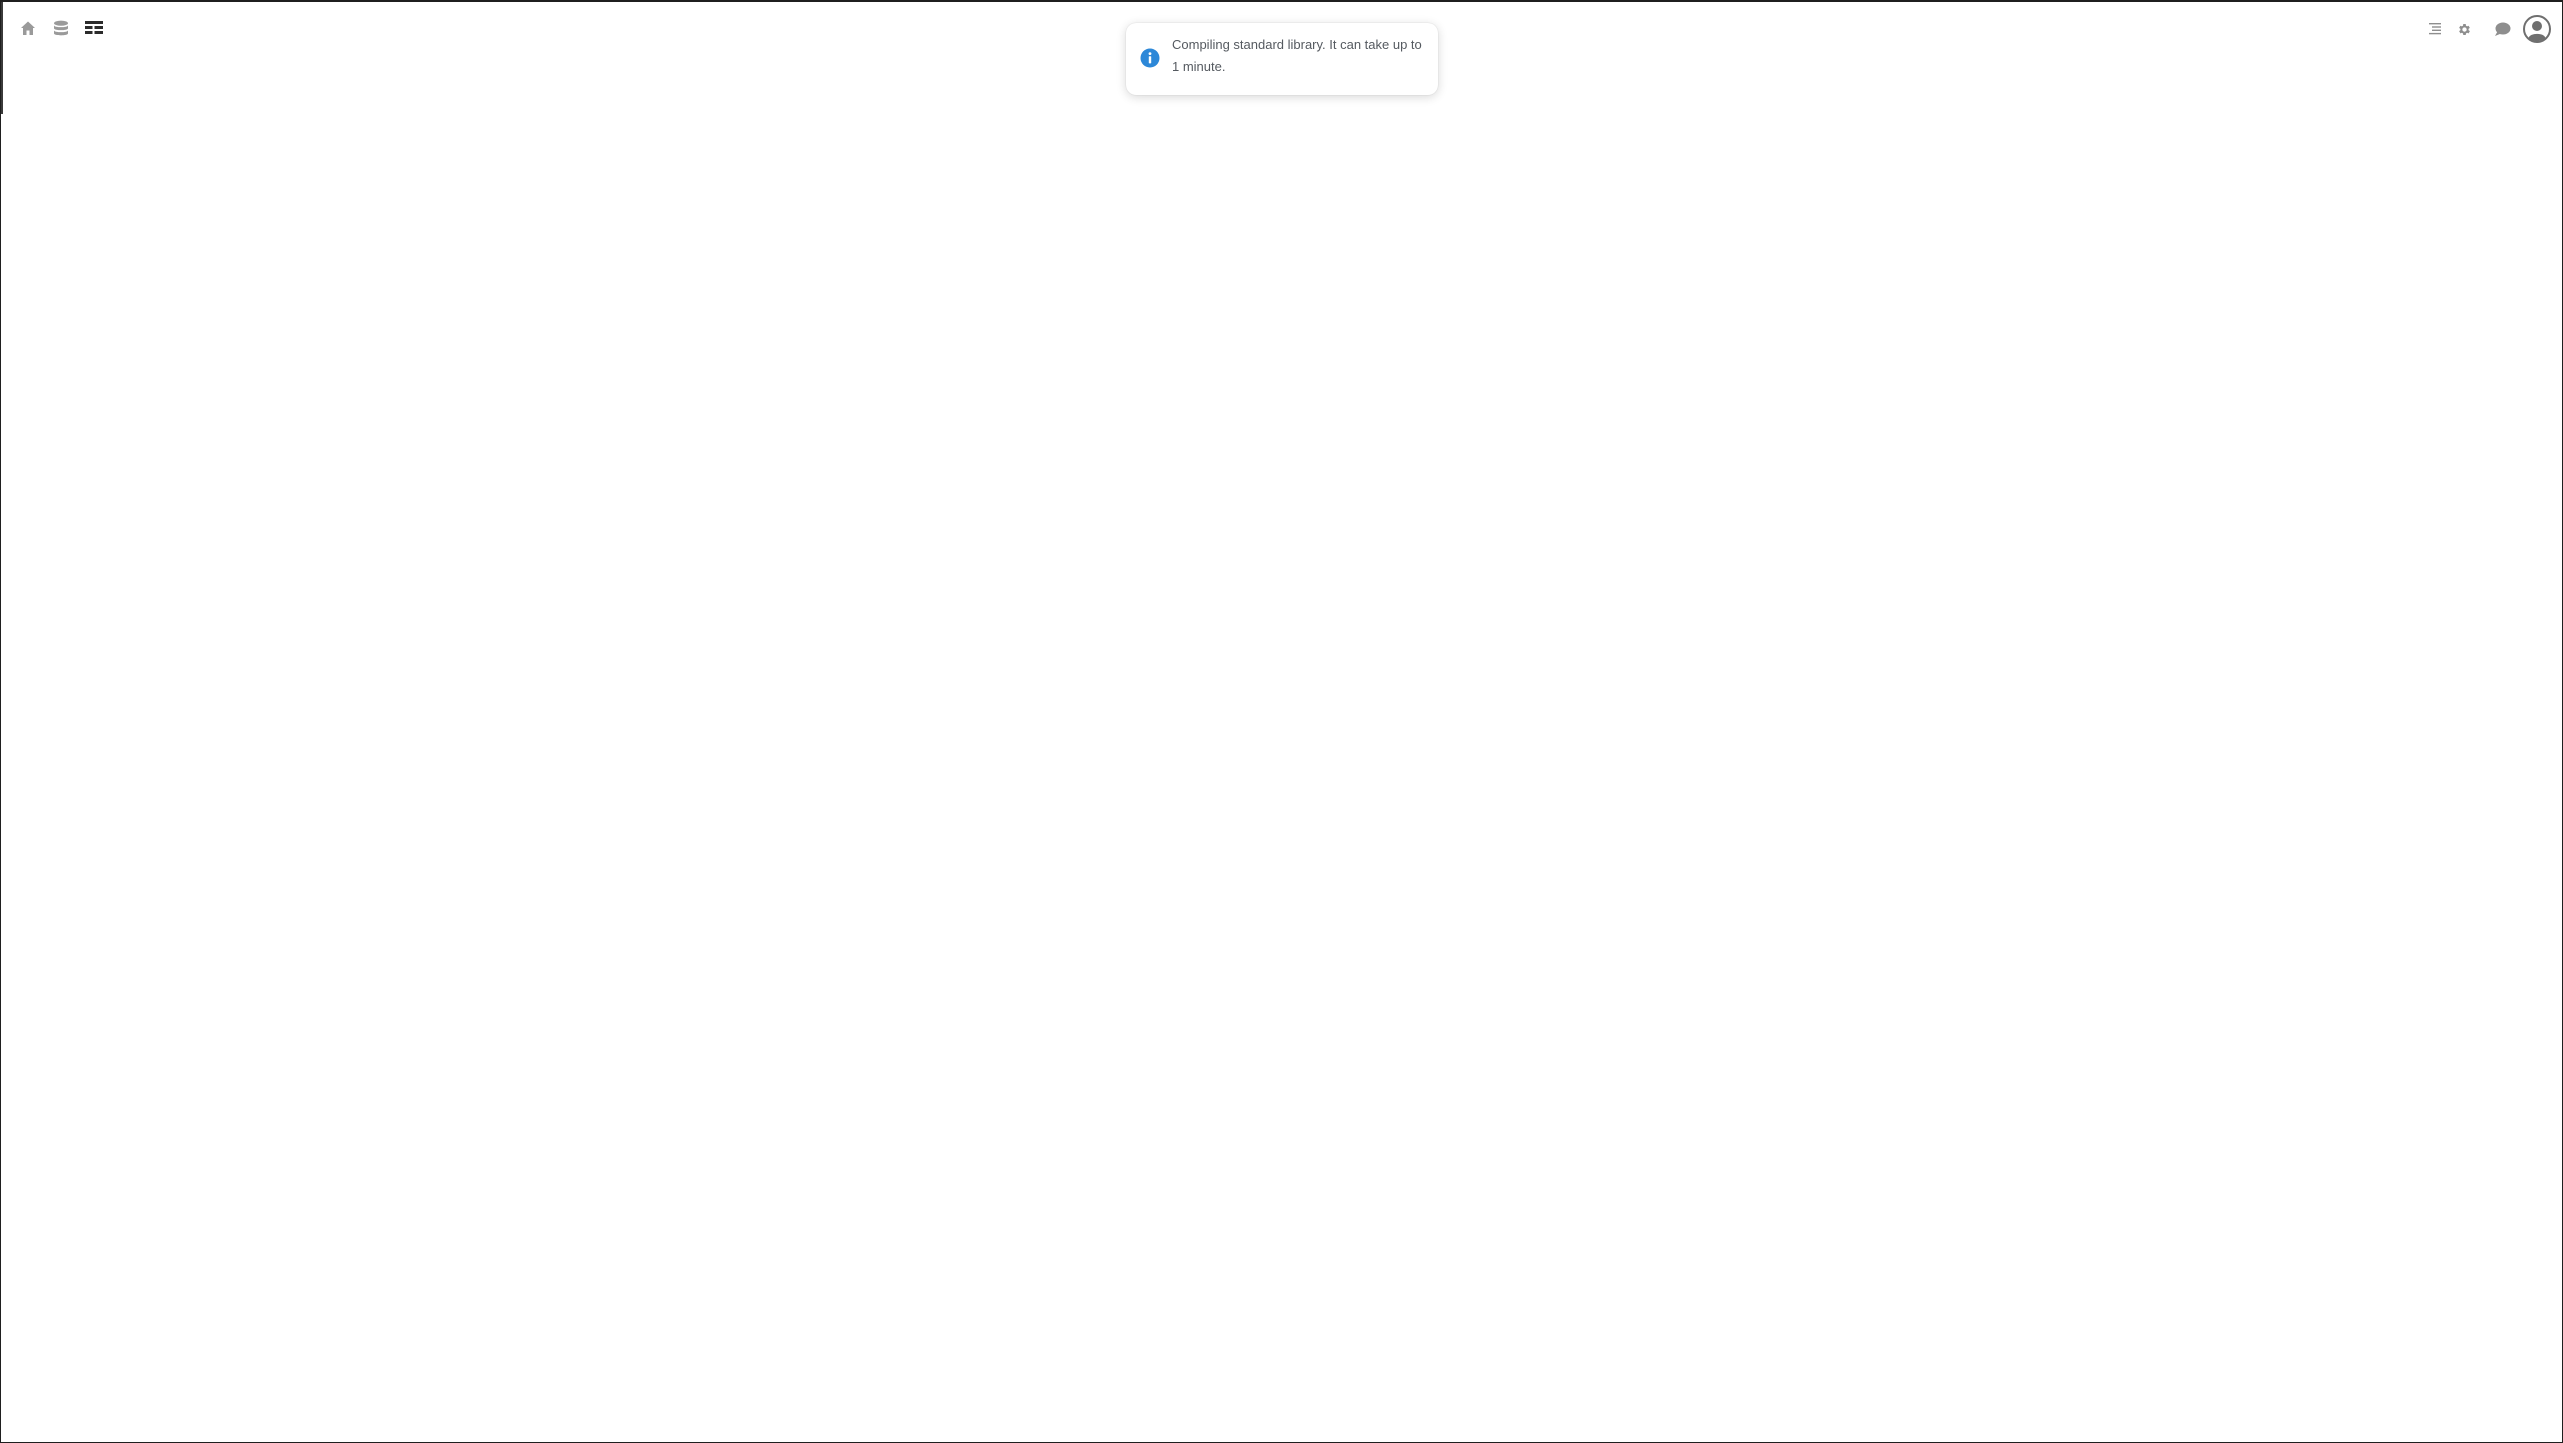 This screenshot has height=1443, width=2563. Describe the element at coordinates (28, 28) in the screenshot. I see `home-icon` at that location.